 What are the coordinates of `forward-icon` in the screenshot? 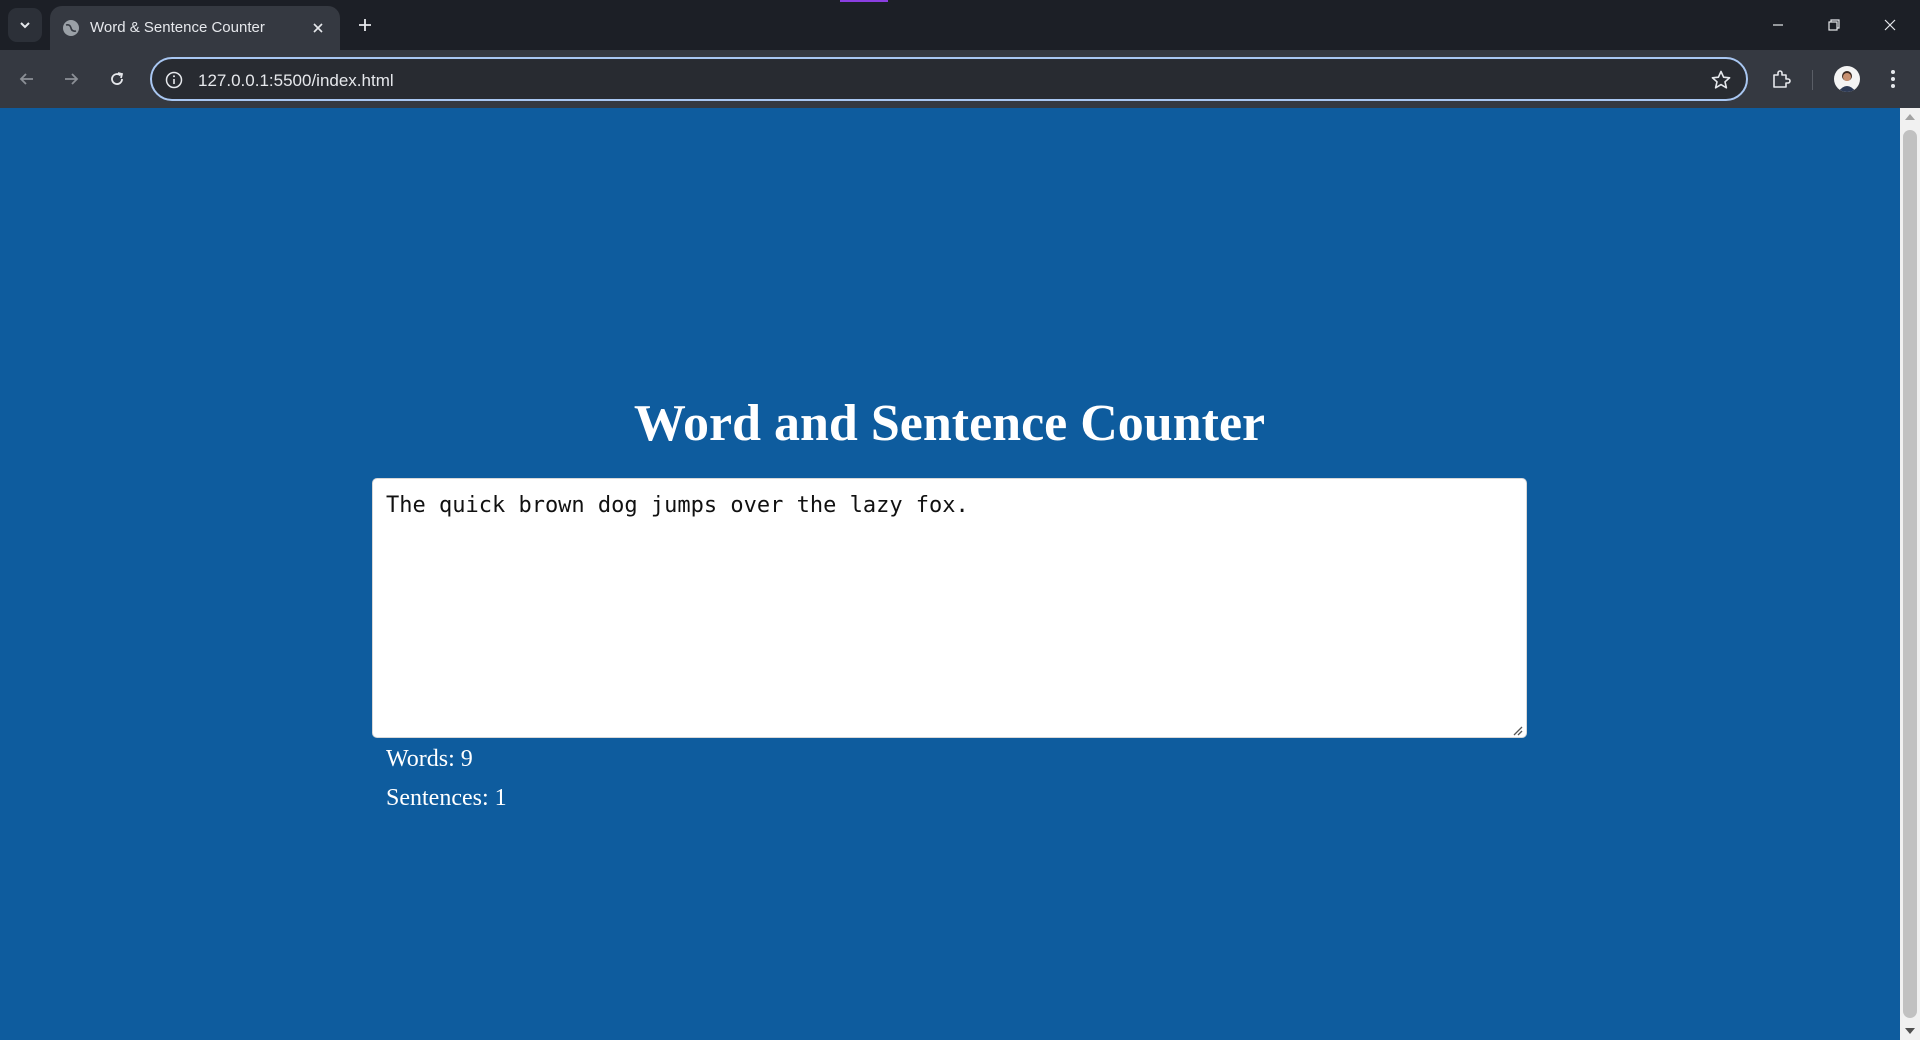 It's located at (72, 79).